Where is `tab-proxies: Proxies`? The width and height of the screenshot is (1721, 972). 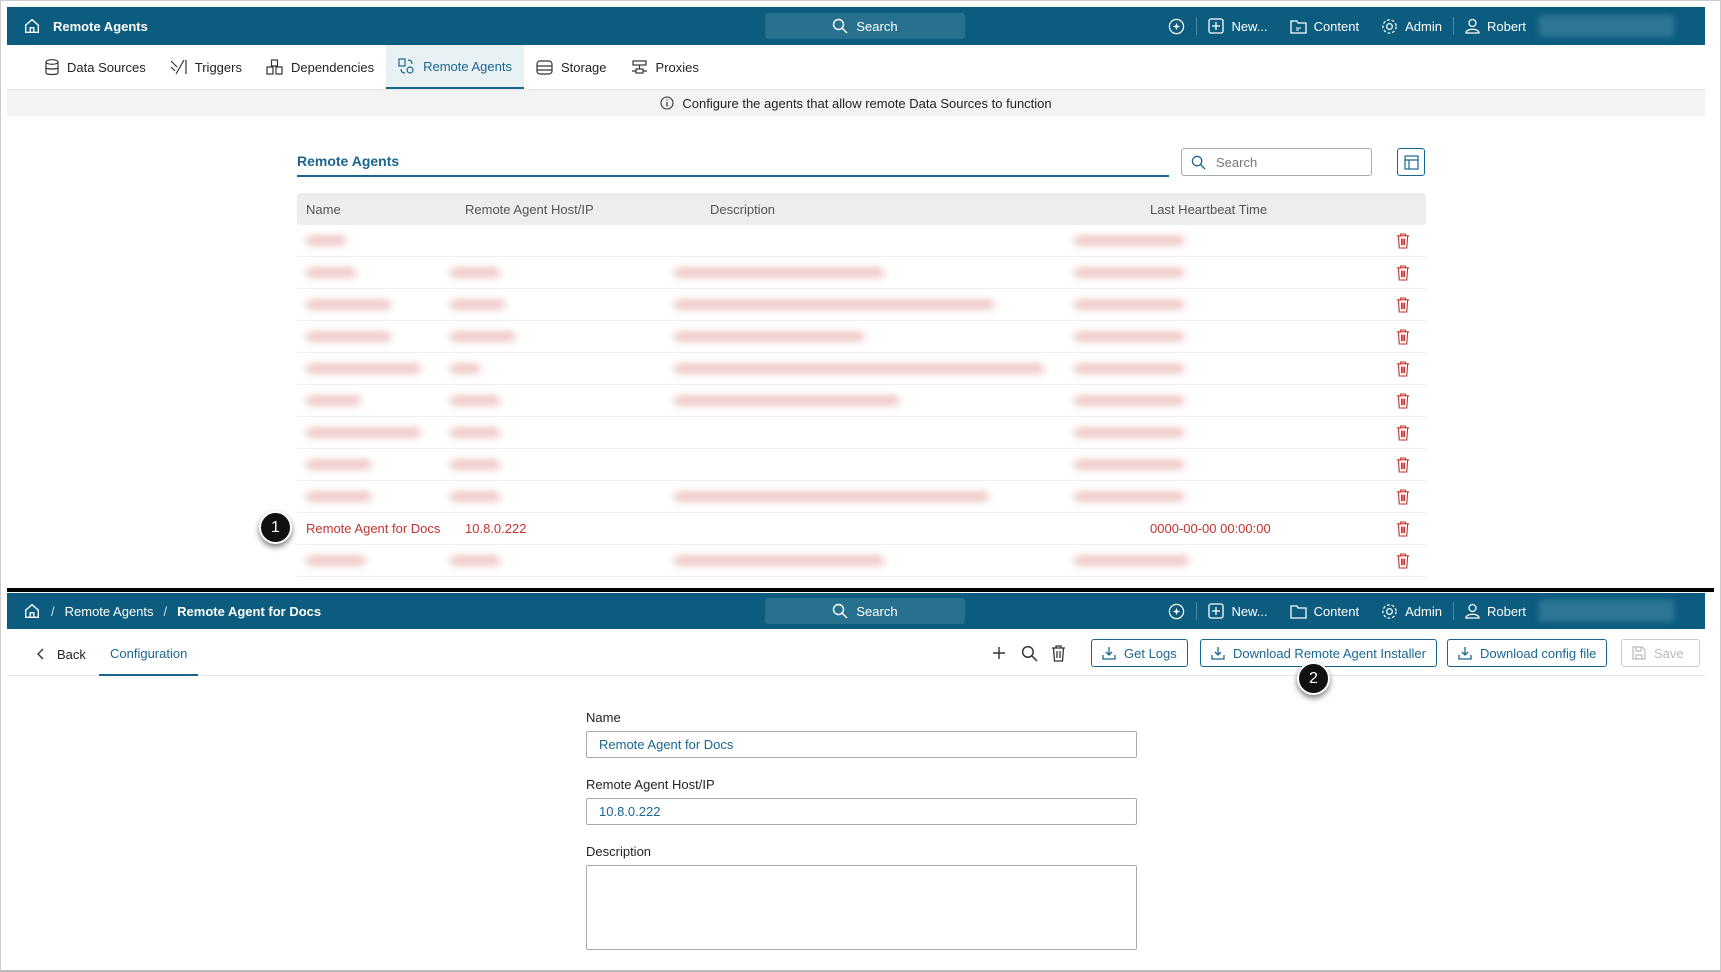
tab-proxies: Proxies is located at coordinates (665, 67).